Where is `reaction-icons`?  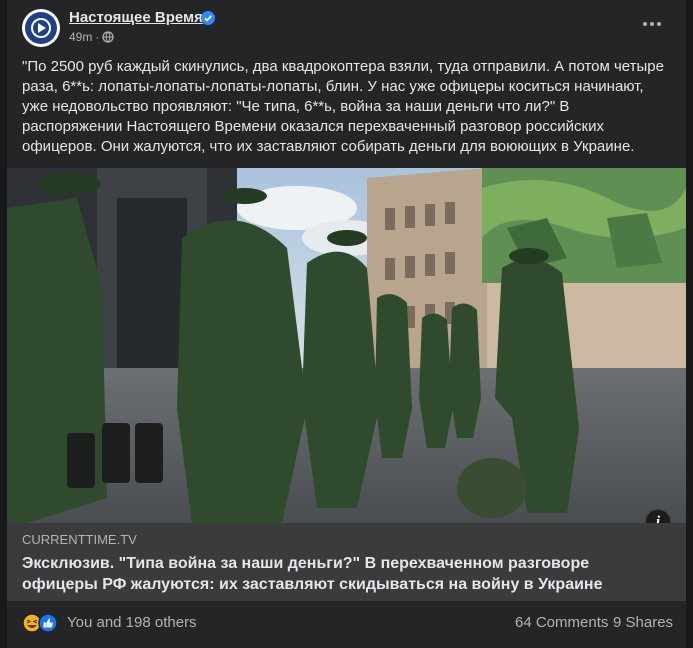
reaction-icons is located at coordinates (45, 623).